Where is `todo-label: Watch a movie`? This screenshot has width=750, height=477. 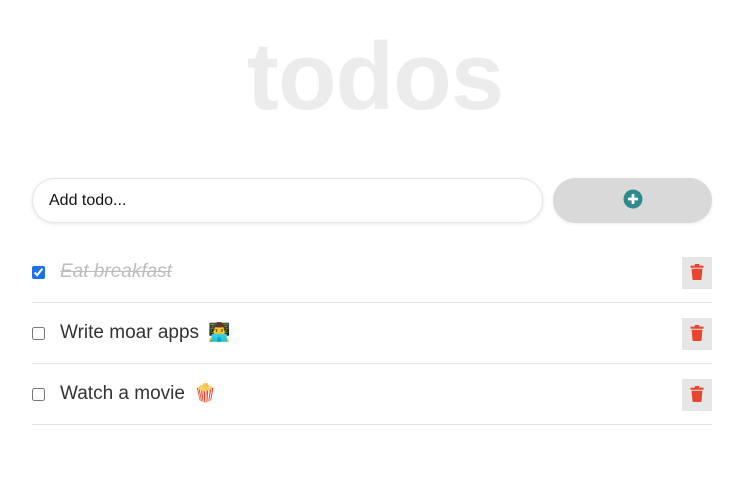 todo-label: Watch a movie is located at coordinates (122, 393).